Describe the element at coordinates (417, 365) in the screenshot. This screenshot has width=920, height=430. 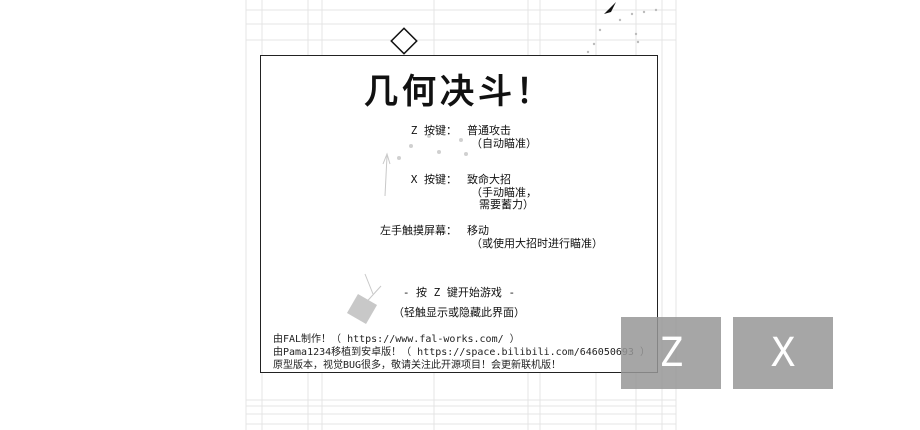
I see `credit-line-3: 原型版本，视觉BUG很多，敬请关注此开源项目！会更新联机版！` at that location.